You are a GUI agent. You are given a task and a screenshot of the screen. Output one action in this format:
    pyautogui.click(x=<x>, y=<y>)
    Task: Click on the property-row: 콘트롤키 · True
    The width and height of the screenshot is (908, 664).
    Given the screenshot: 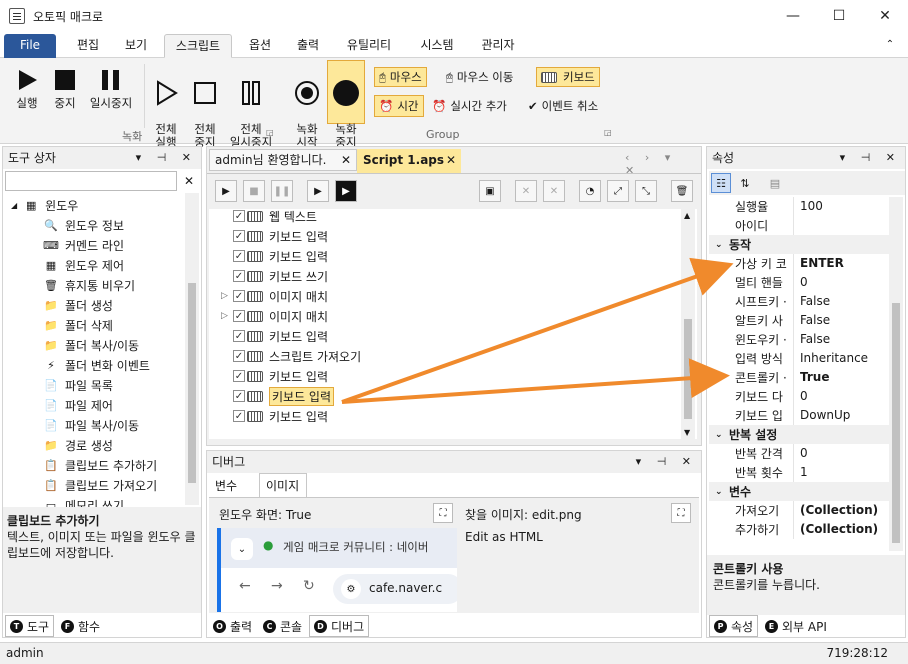 What is the action you would take?
    pyautogui.click(x=799, y=377)
    